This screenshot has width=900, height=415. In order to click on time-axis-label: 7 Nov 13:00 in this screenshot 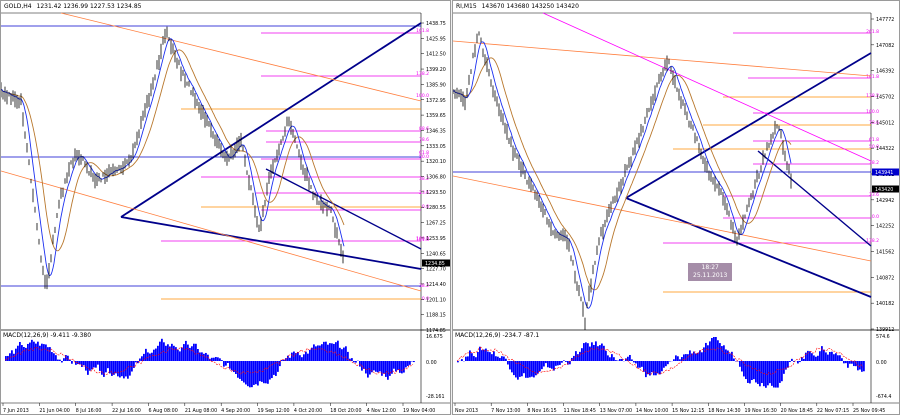, I will do `click(505, 411)`.